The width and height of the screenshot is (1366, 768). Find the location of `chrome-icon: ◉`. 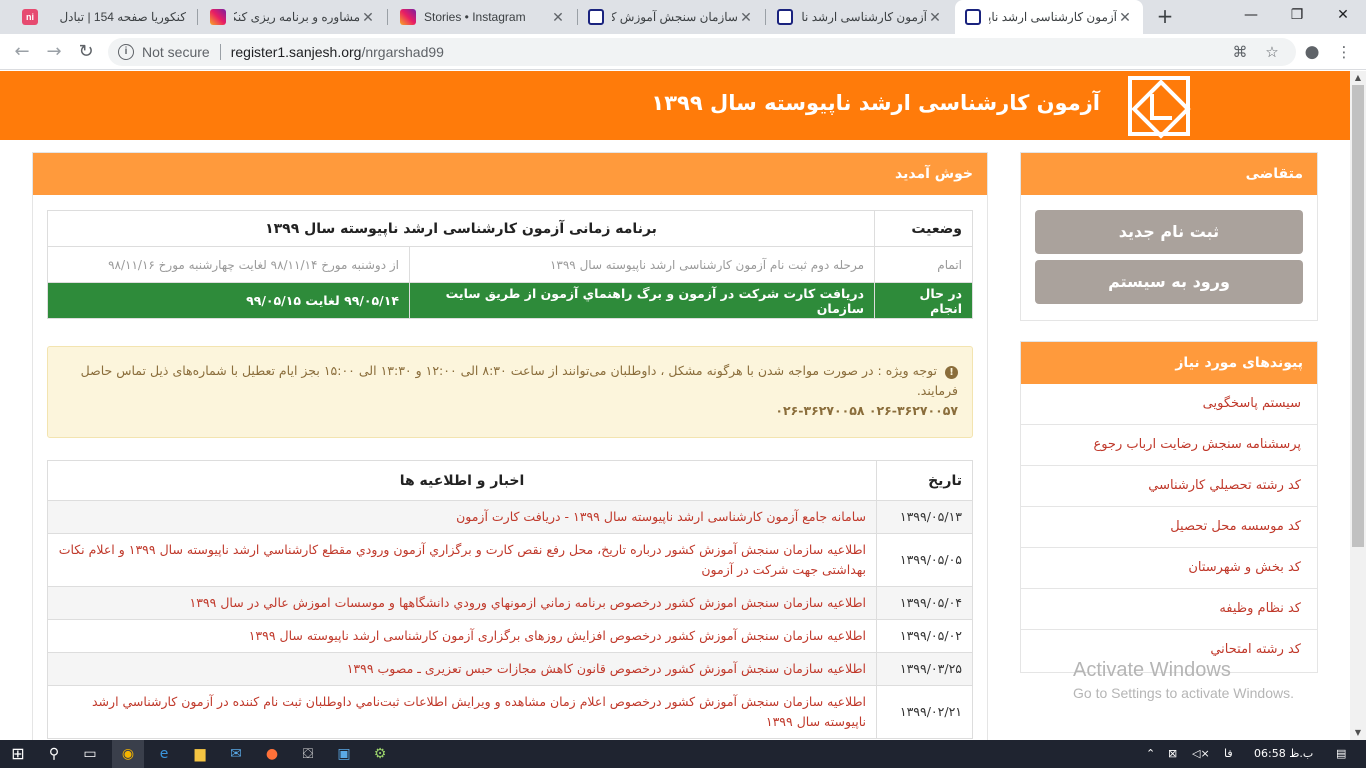

chrome-icon: ◉ is located at coordinates (128, 754).